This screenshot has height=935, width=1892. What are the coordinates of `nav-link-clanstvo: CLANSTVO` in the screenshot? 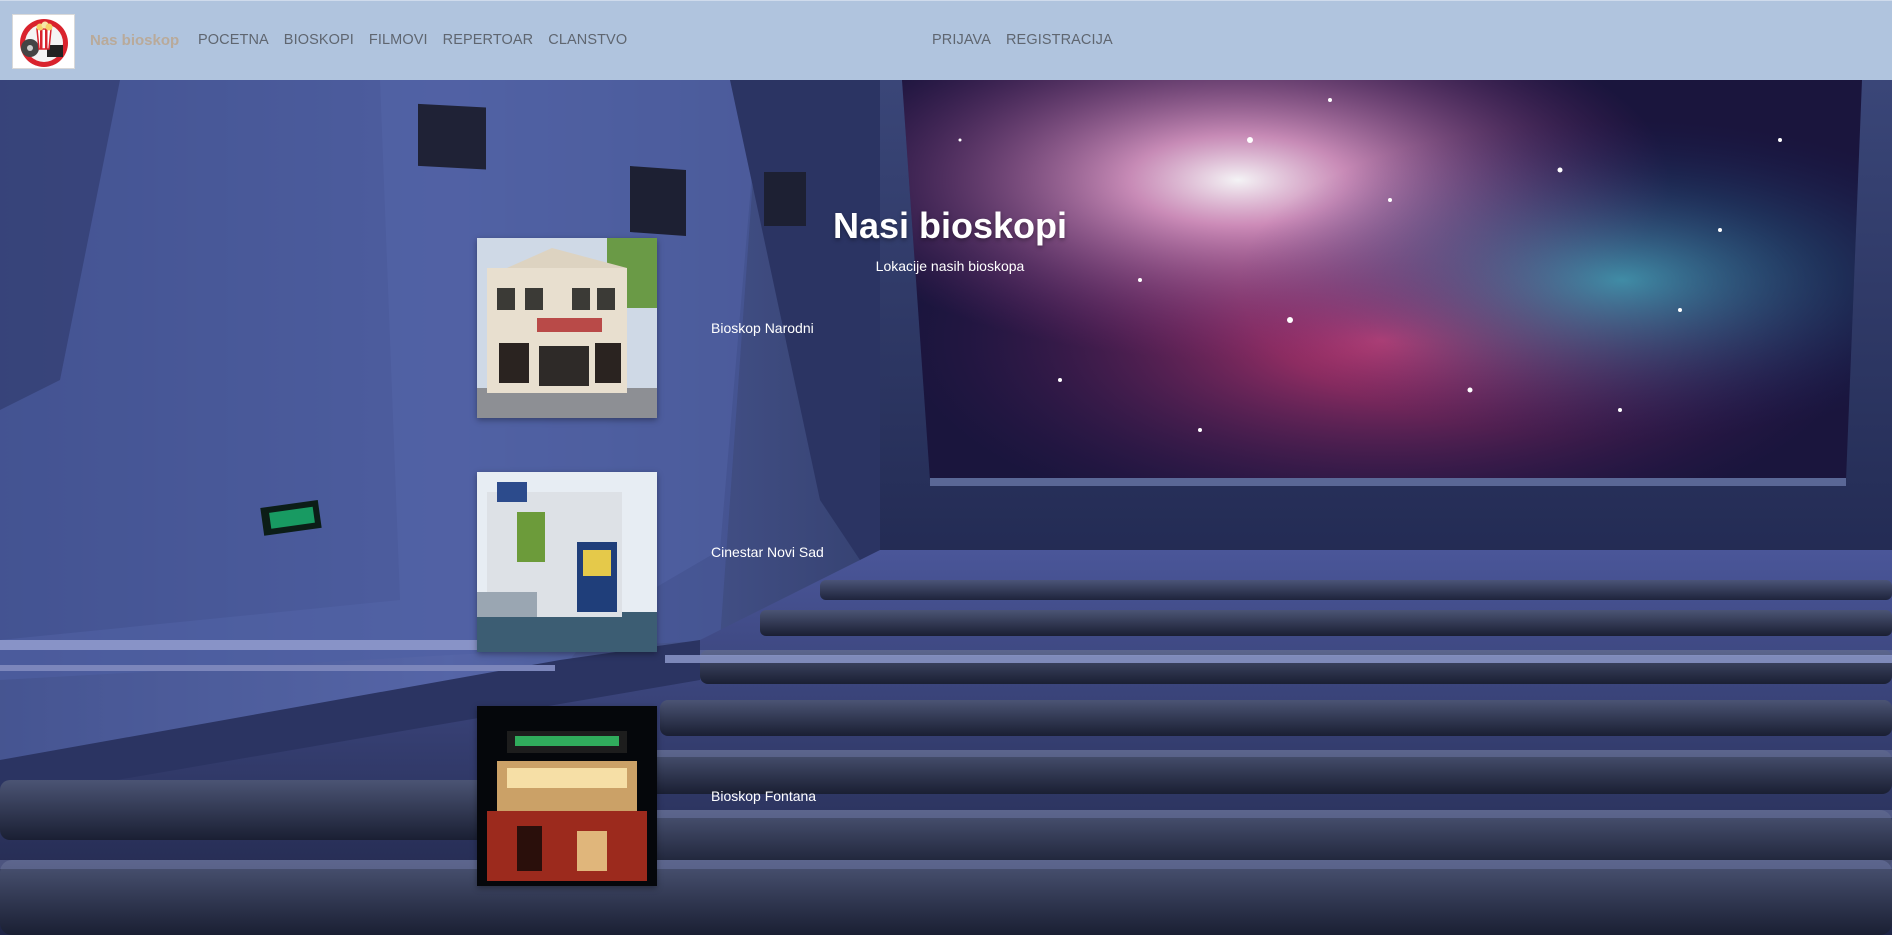 It's located at (587, 40).